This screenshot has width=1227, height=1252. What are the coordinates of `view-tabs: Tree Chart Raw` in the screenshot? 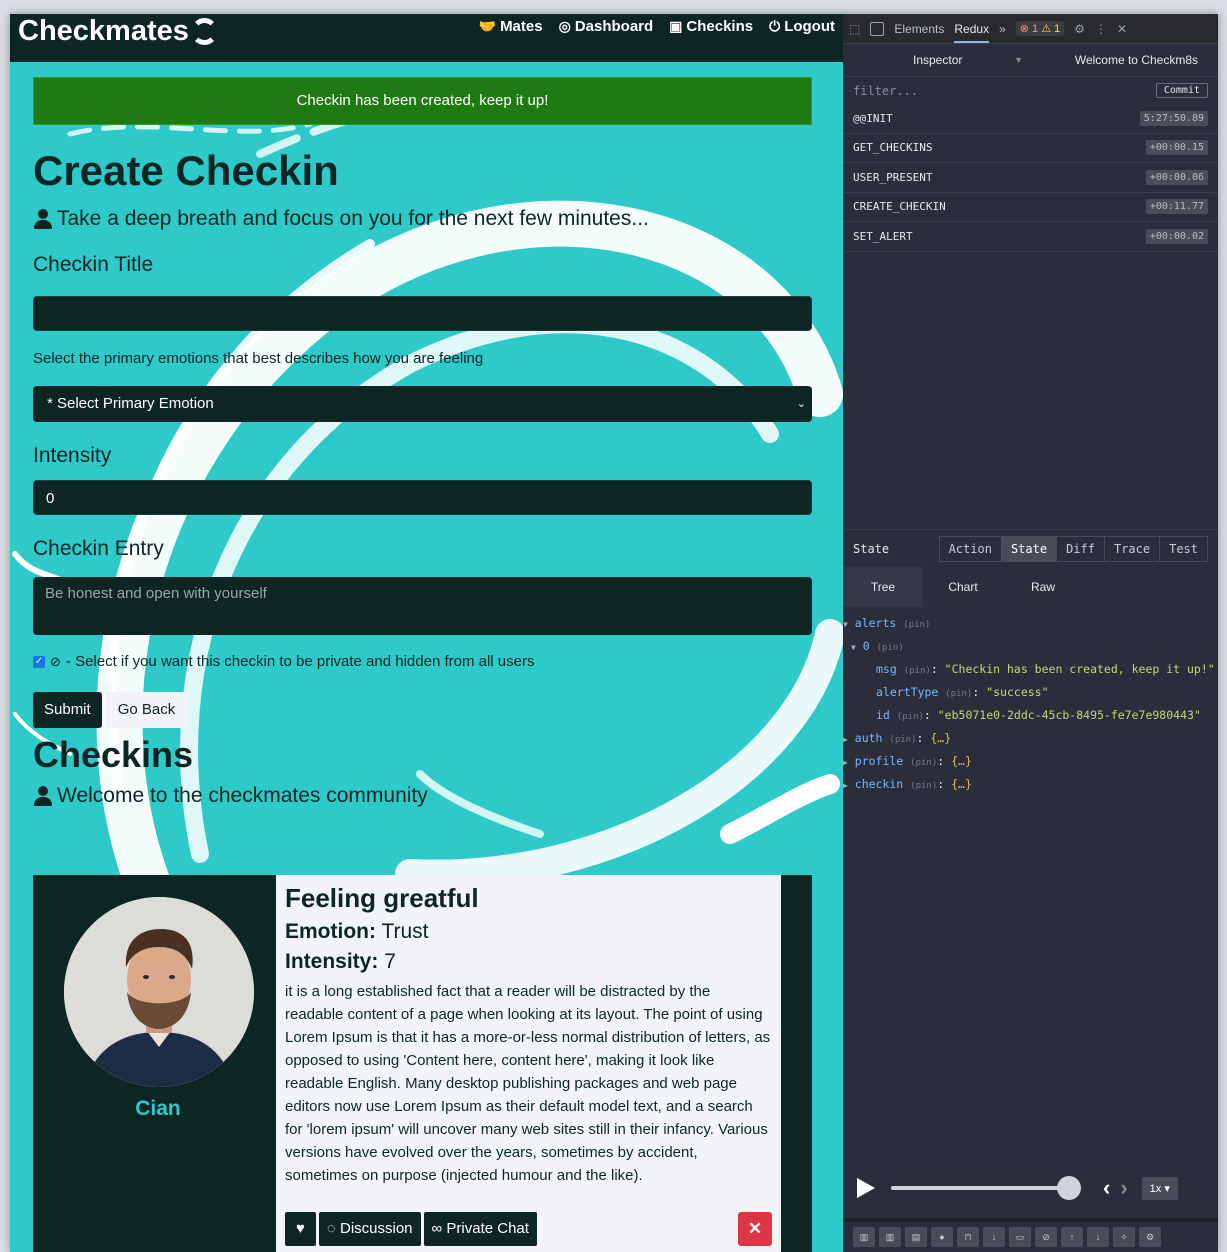 It's located at (1030, 587).